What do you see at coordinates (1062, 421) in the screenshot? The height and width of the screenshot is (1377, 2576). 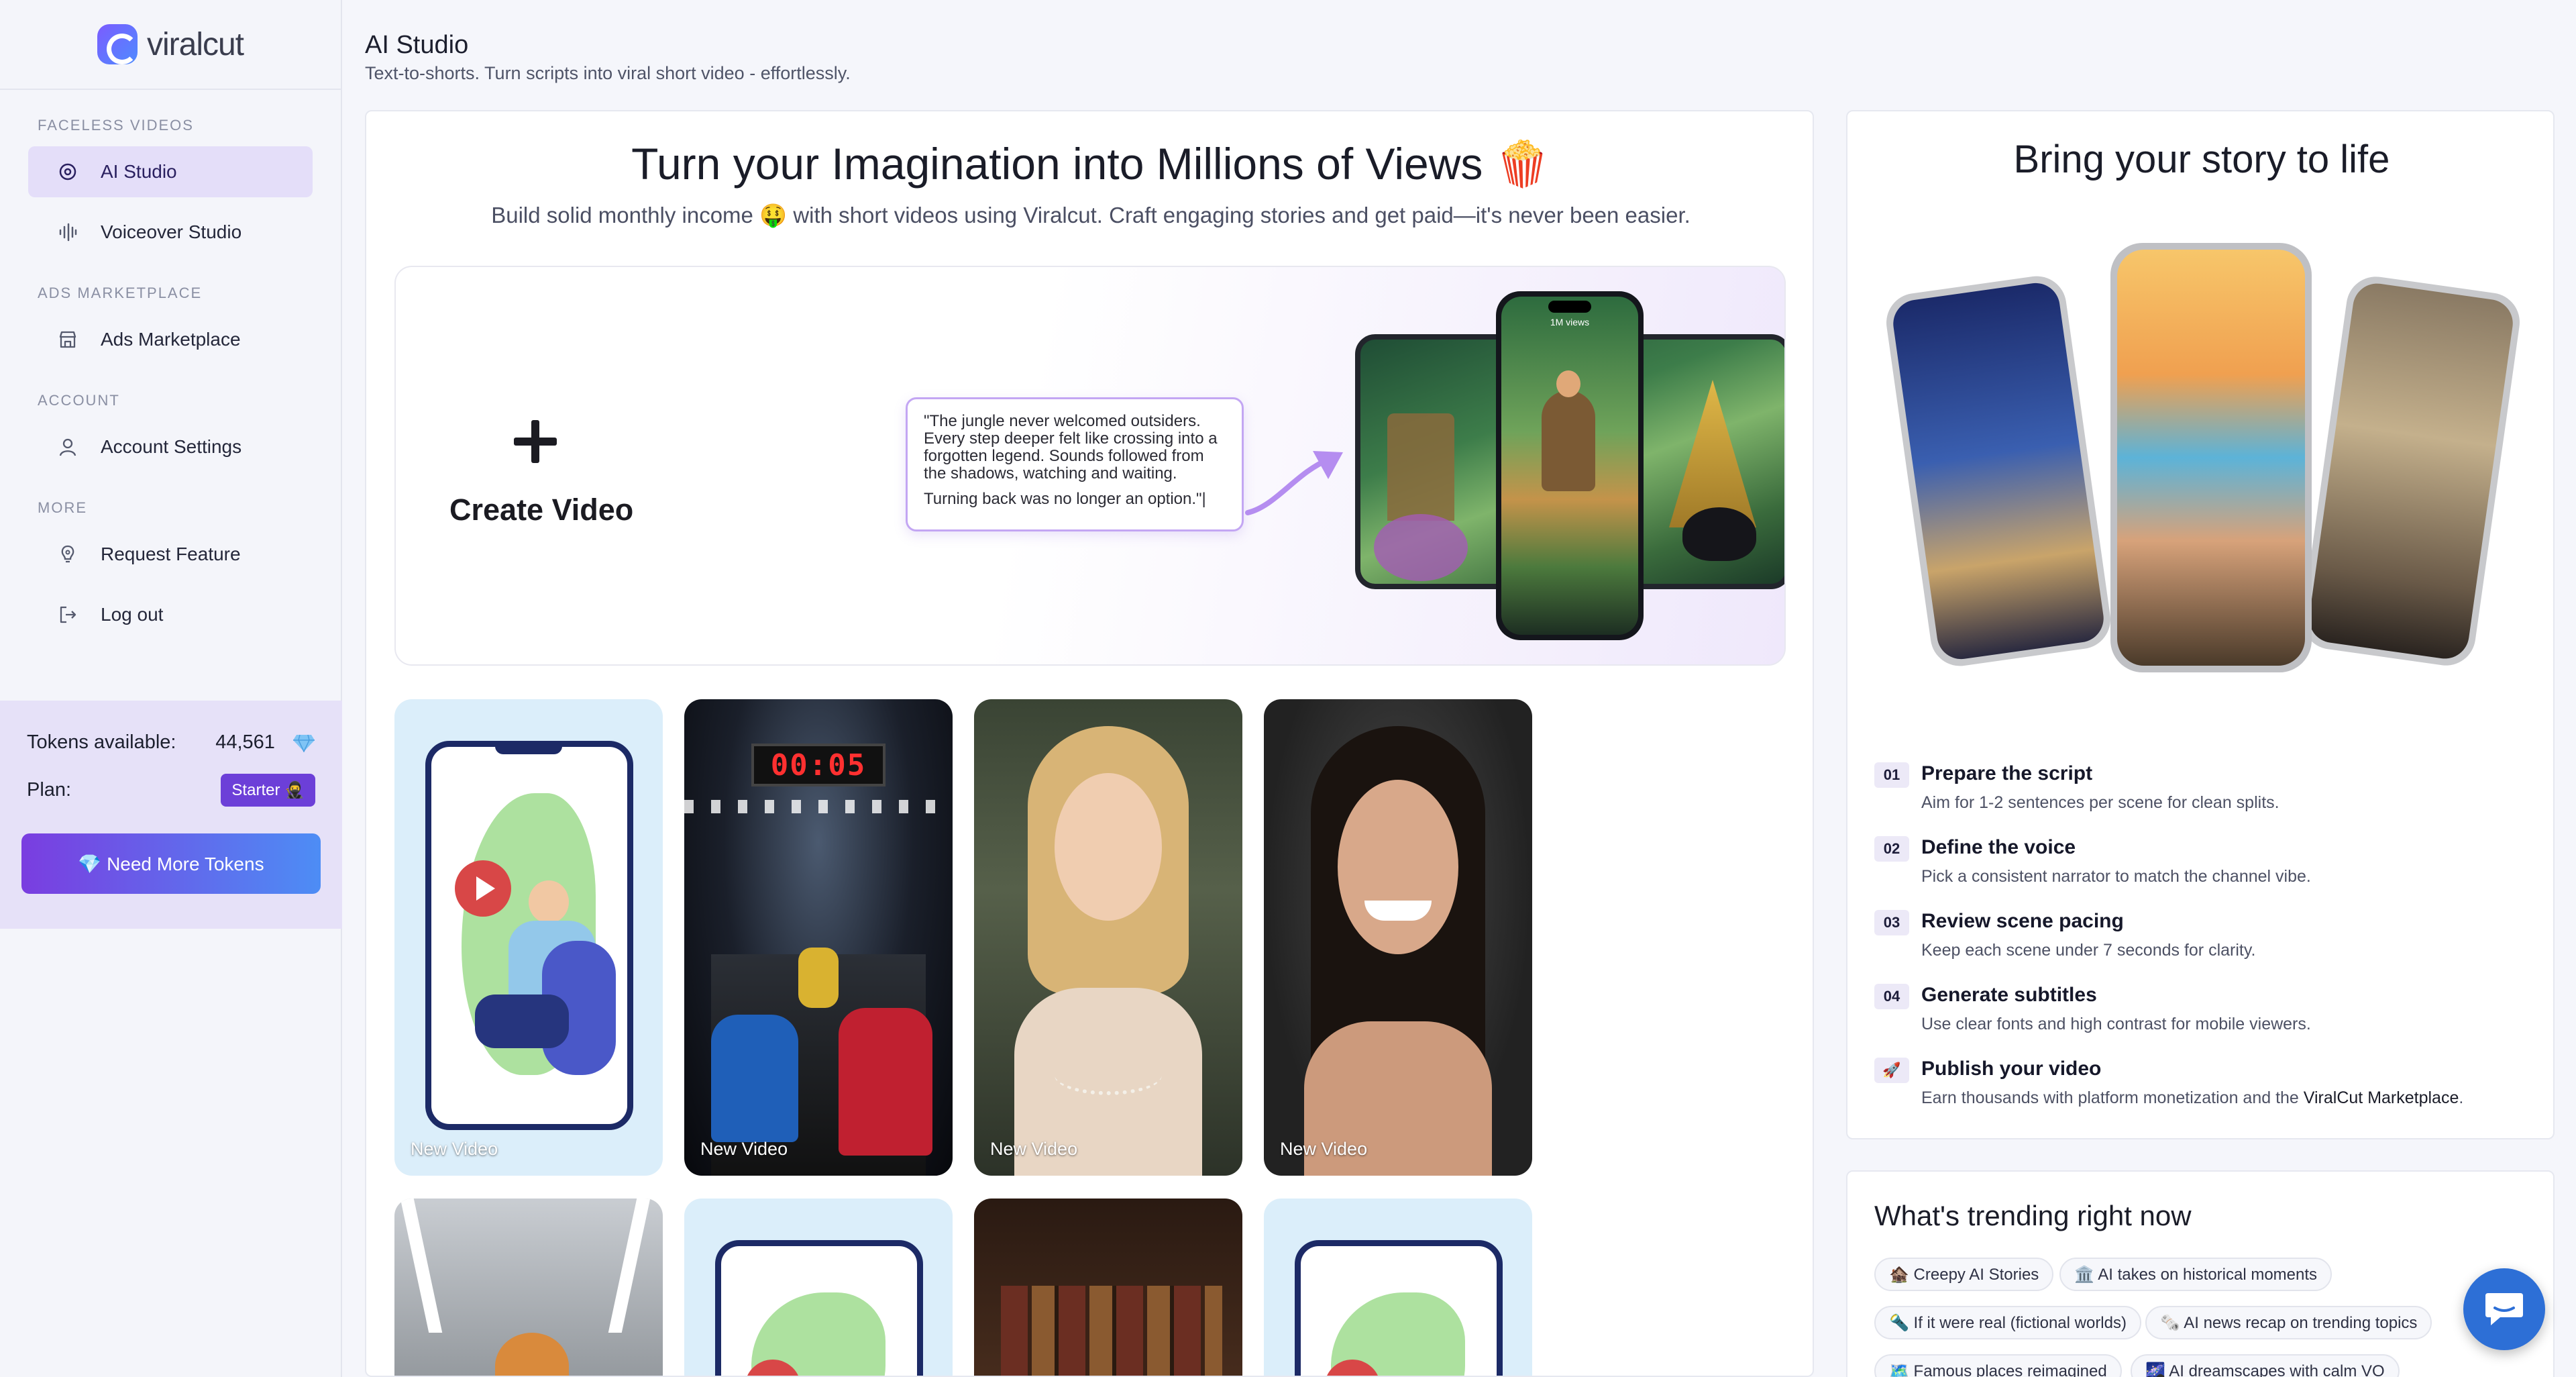 I see `quote-line: "The jungle never welcomed outsiders.` at bounding box center [1062, 421].